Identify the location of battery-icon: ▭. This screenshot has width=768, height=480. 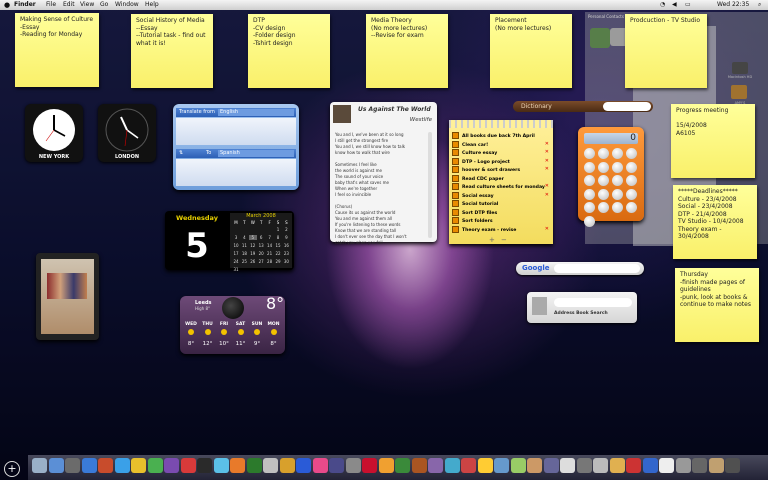
(688, 5).